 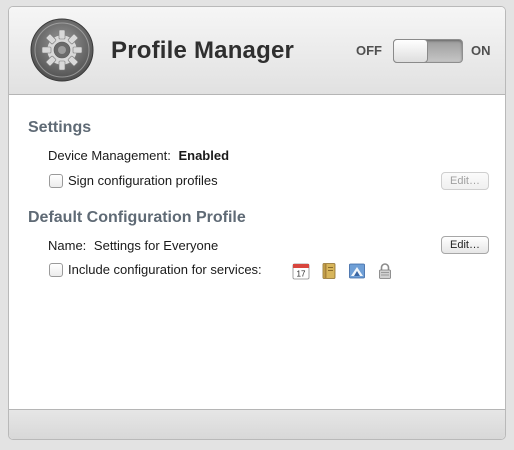 I want to click on gear-icon, so click(x=62, y=50).